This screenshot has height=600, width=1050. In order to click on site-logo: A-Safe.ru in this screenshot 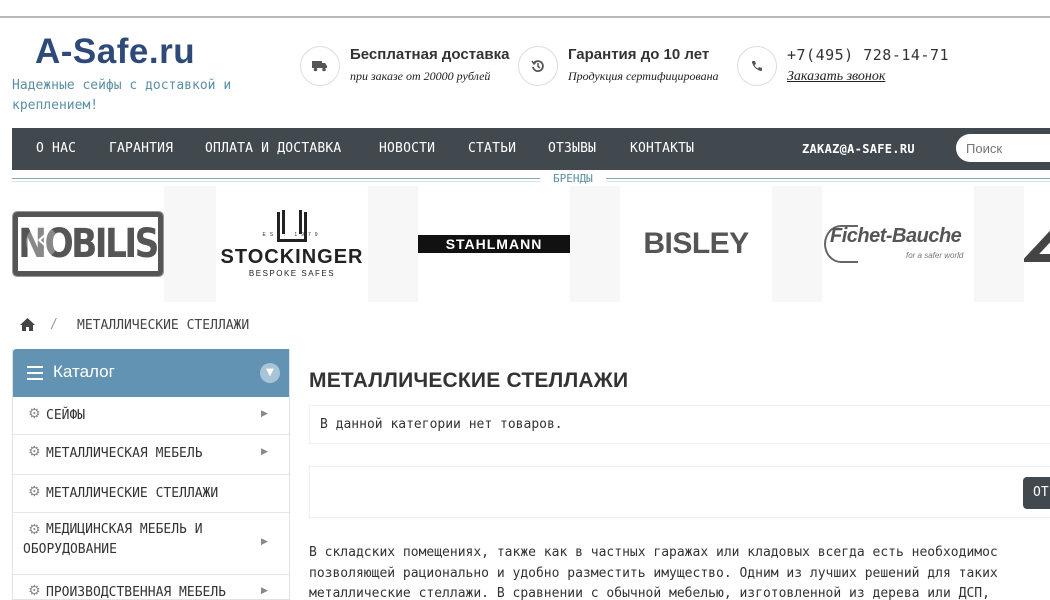, I will do `click(115, 52)`.